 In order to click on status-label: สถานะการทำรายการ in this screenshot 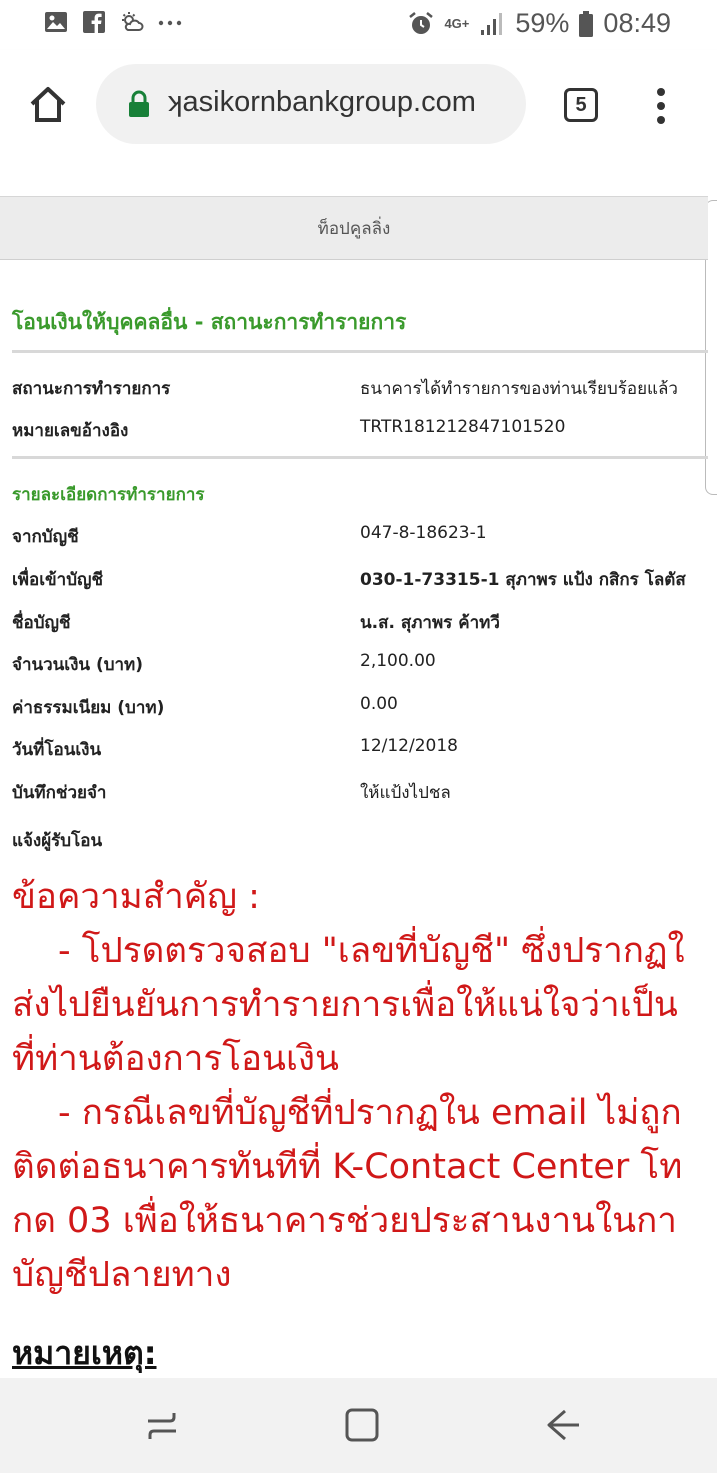, I will do `click(91, 389)`.